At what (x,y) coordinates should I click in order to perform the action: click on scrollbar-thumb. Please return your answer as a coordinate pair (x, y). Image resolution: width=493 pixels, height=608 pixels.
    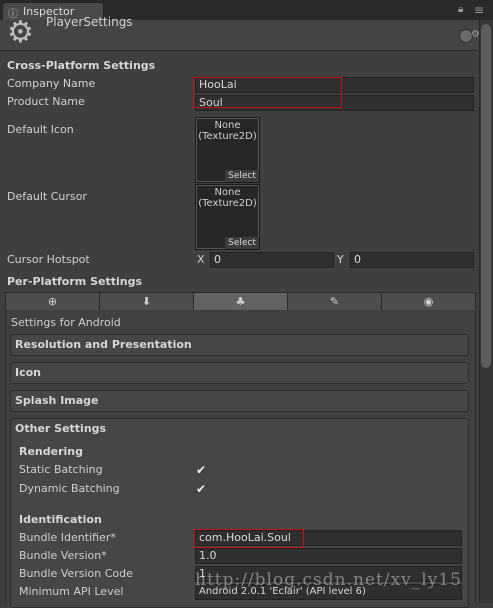
    Looking at the image, I should click on (486, 196).